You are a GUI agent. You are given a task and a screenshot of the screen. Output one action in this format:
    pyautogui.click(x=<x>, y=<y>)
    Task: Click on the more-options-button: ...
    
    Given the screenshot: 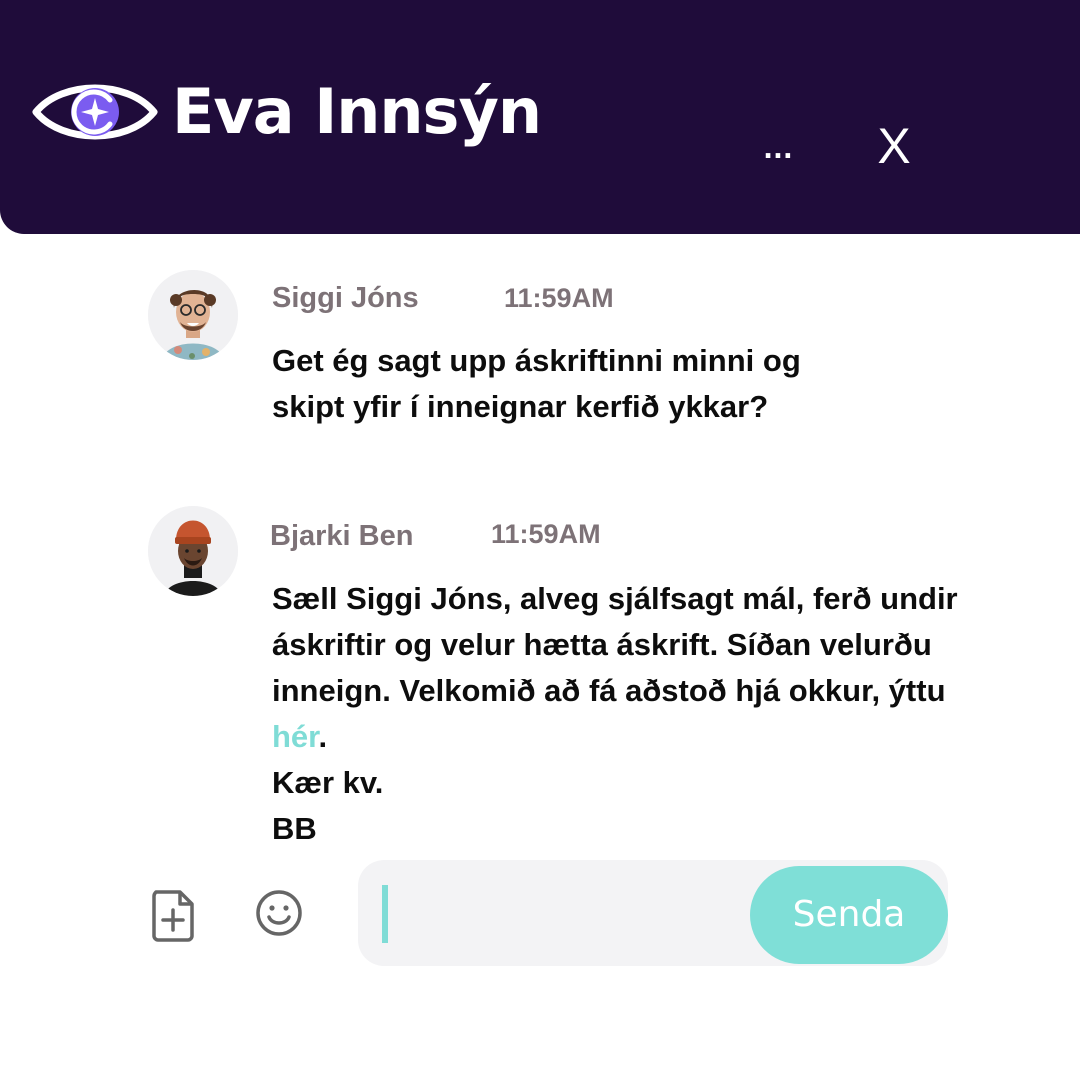 What is the action you would take?
    pyautogui.click(x=778, y=150)
    